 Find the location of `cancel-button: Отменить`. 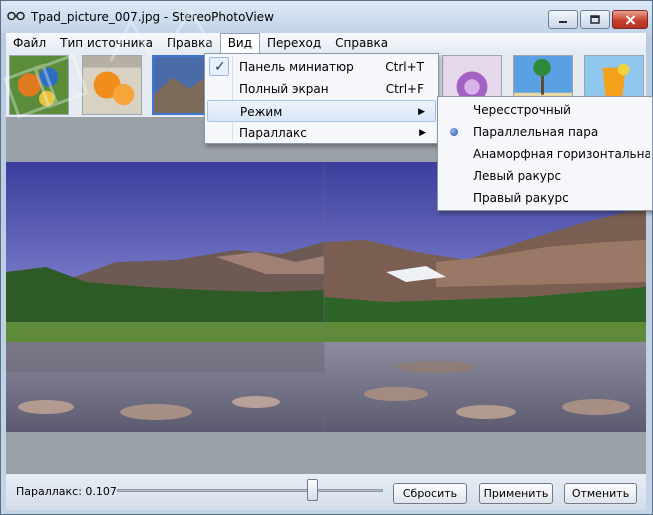

cancel-button: Отменить is located at coordinates (600, 493).